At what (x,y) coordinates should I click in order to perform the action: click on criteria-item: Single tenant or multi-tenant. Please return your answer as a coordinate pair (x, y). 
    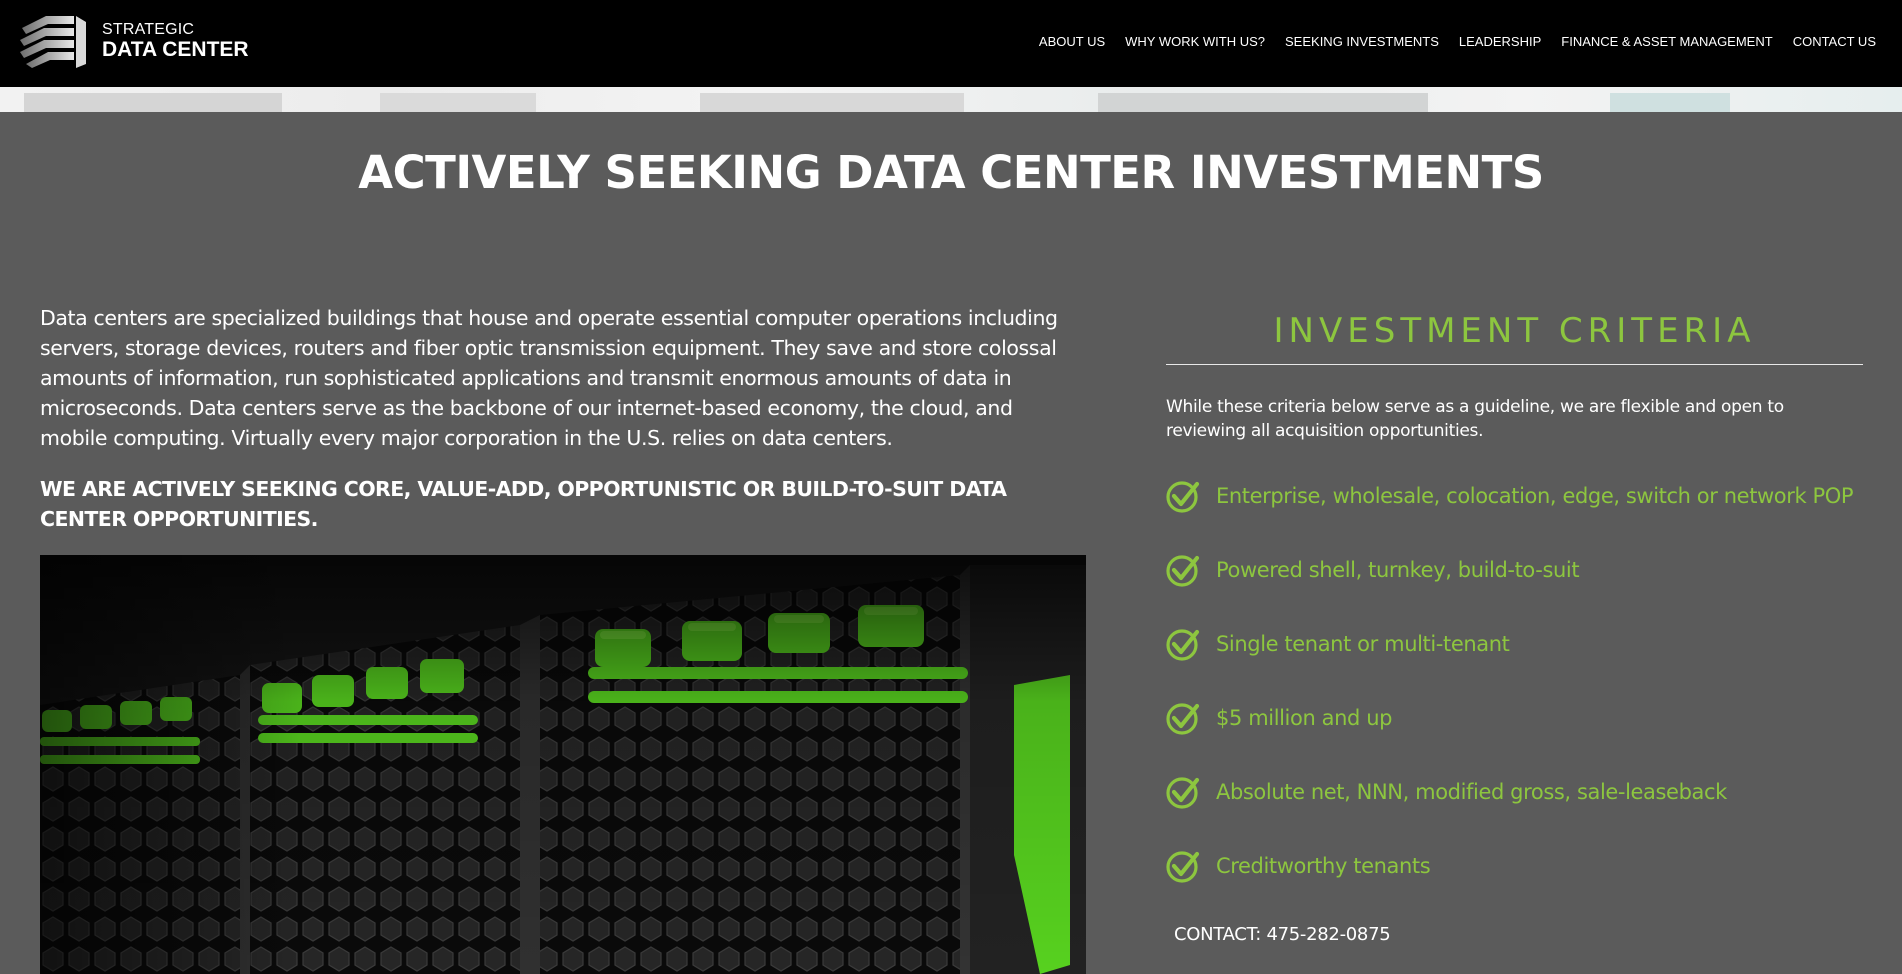
    Looking at the image, I should click on (1526, 665).